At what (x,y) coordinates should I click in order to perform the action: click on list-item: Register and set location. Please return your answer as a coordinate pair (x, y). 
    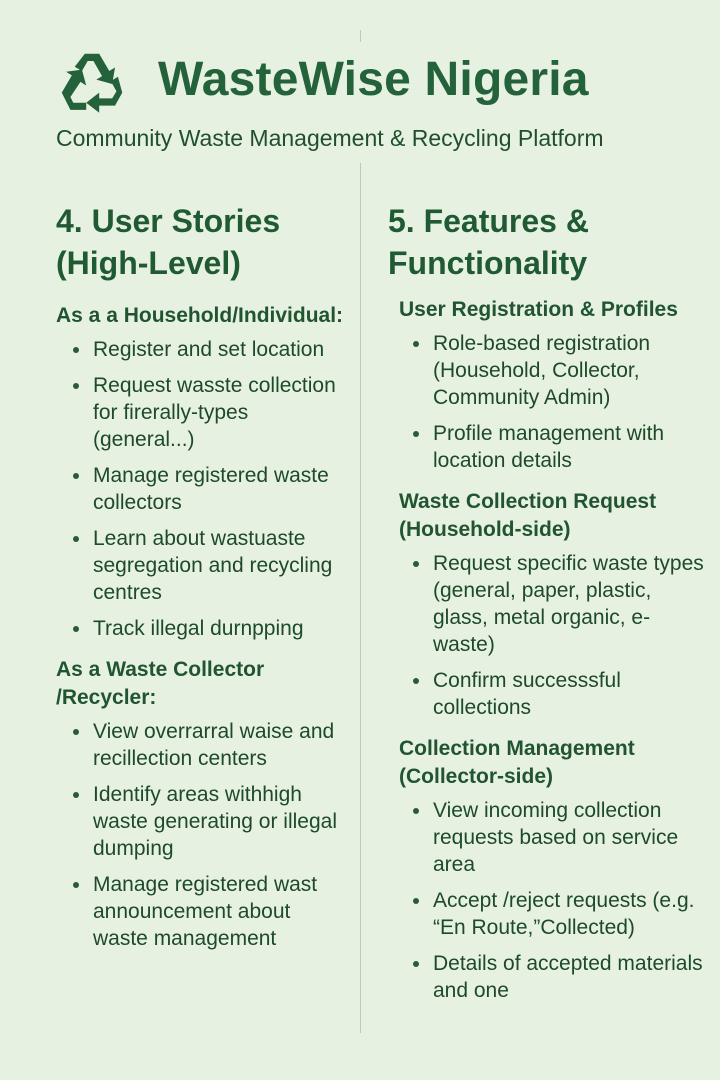
    Looking at the image, I should click on (202, 349).